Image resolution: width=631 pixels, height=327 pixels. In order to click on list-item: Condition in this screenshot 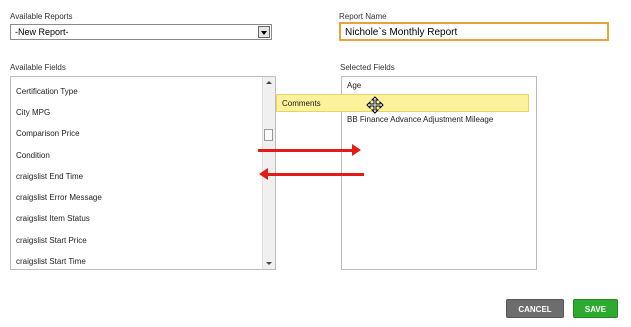, I will do `click(33, 155)`.